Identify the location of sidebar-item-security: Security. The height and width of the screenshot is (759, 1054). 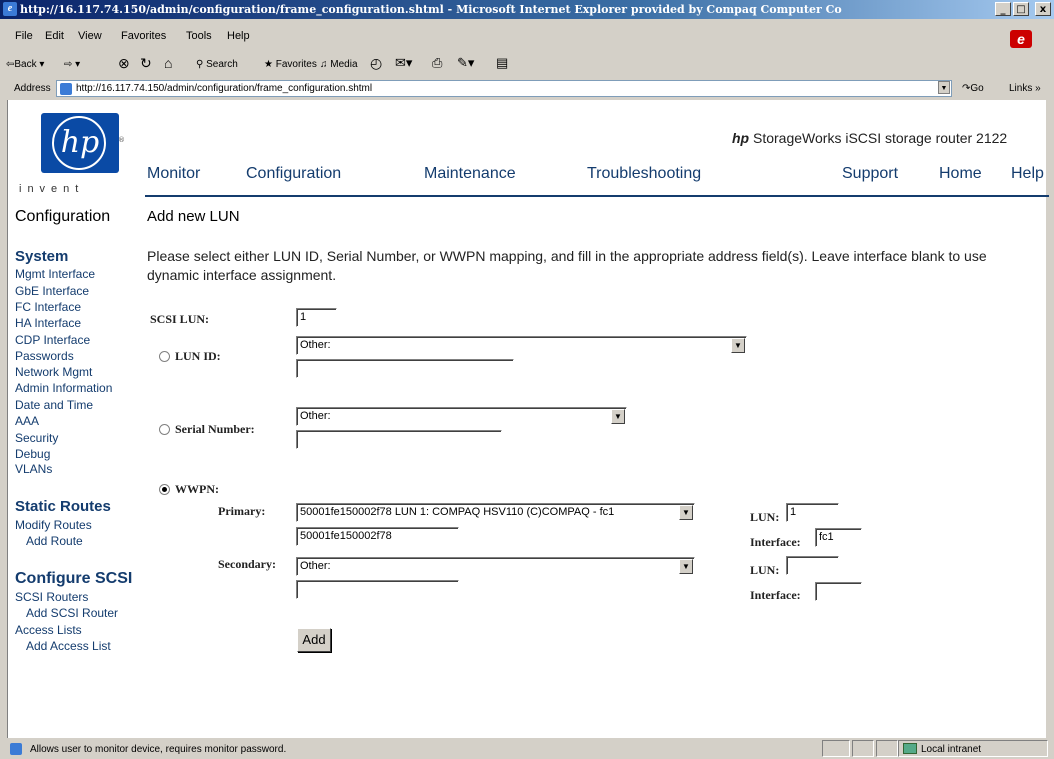
(36, 438).